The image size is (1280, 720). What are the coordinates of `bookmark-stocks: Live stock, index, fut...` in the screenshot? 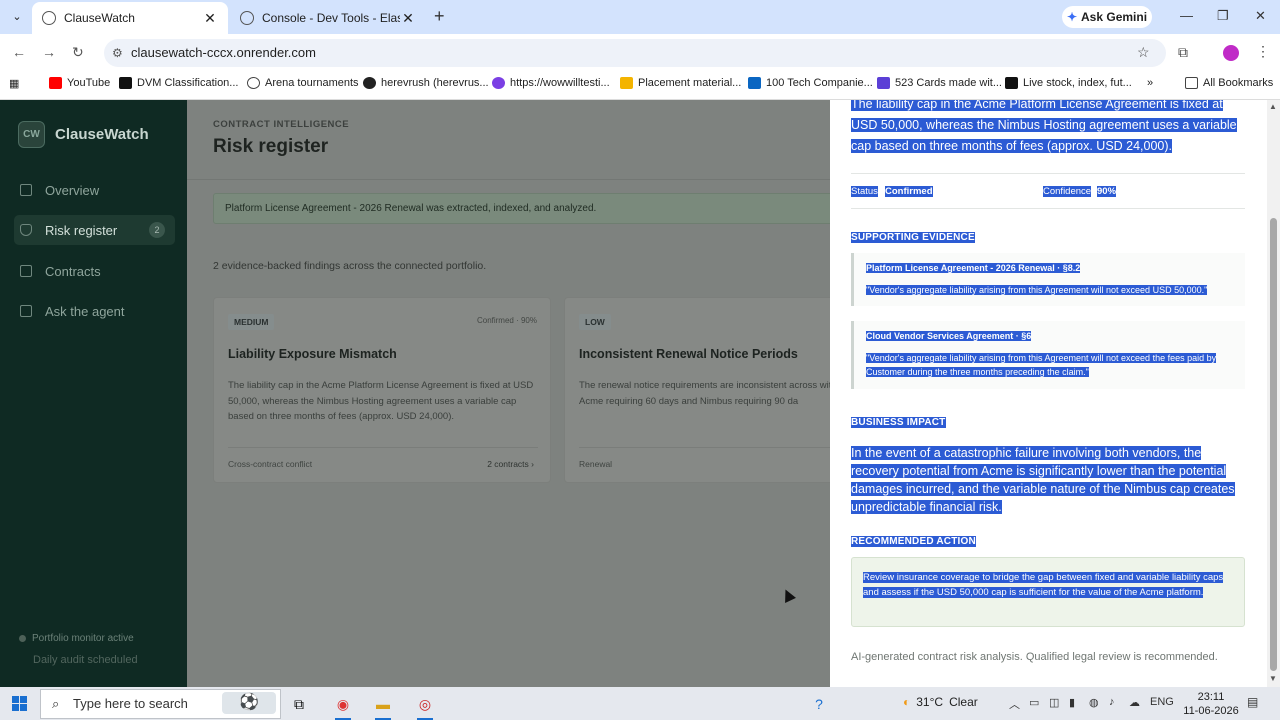 It's located at (1068, 83).